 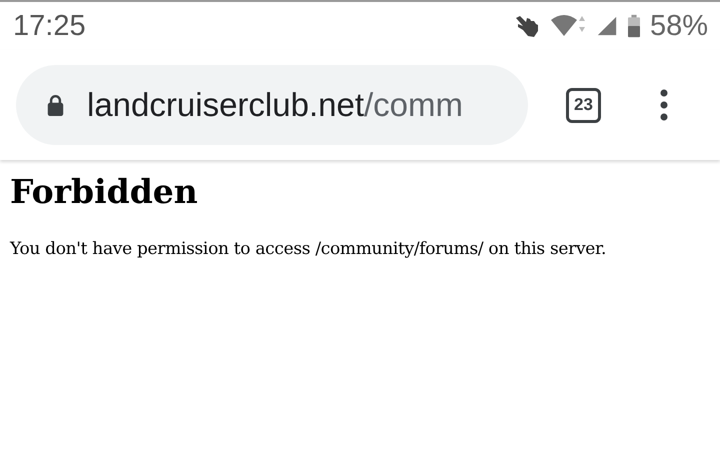 What do you see at coordinates (664, 105) in the screenshot?
I see `menu-icon` at bounding box center [664, 105].